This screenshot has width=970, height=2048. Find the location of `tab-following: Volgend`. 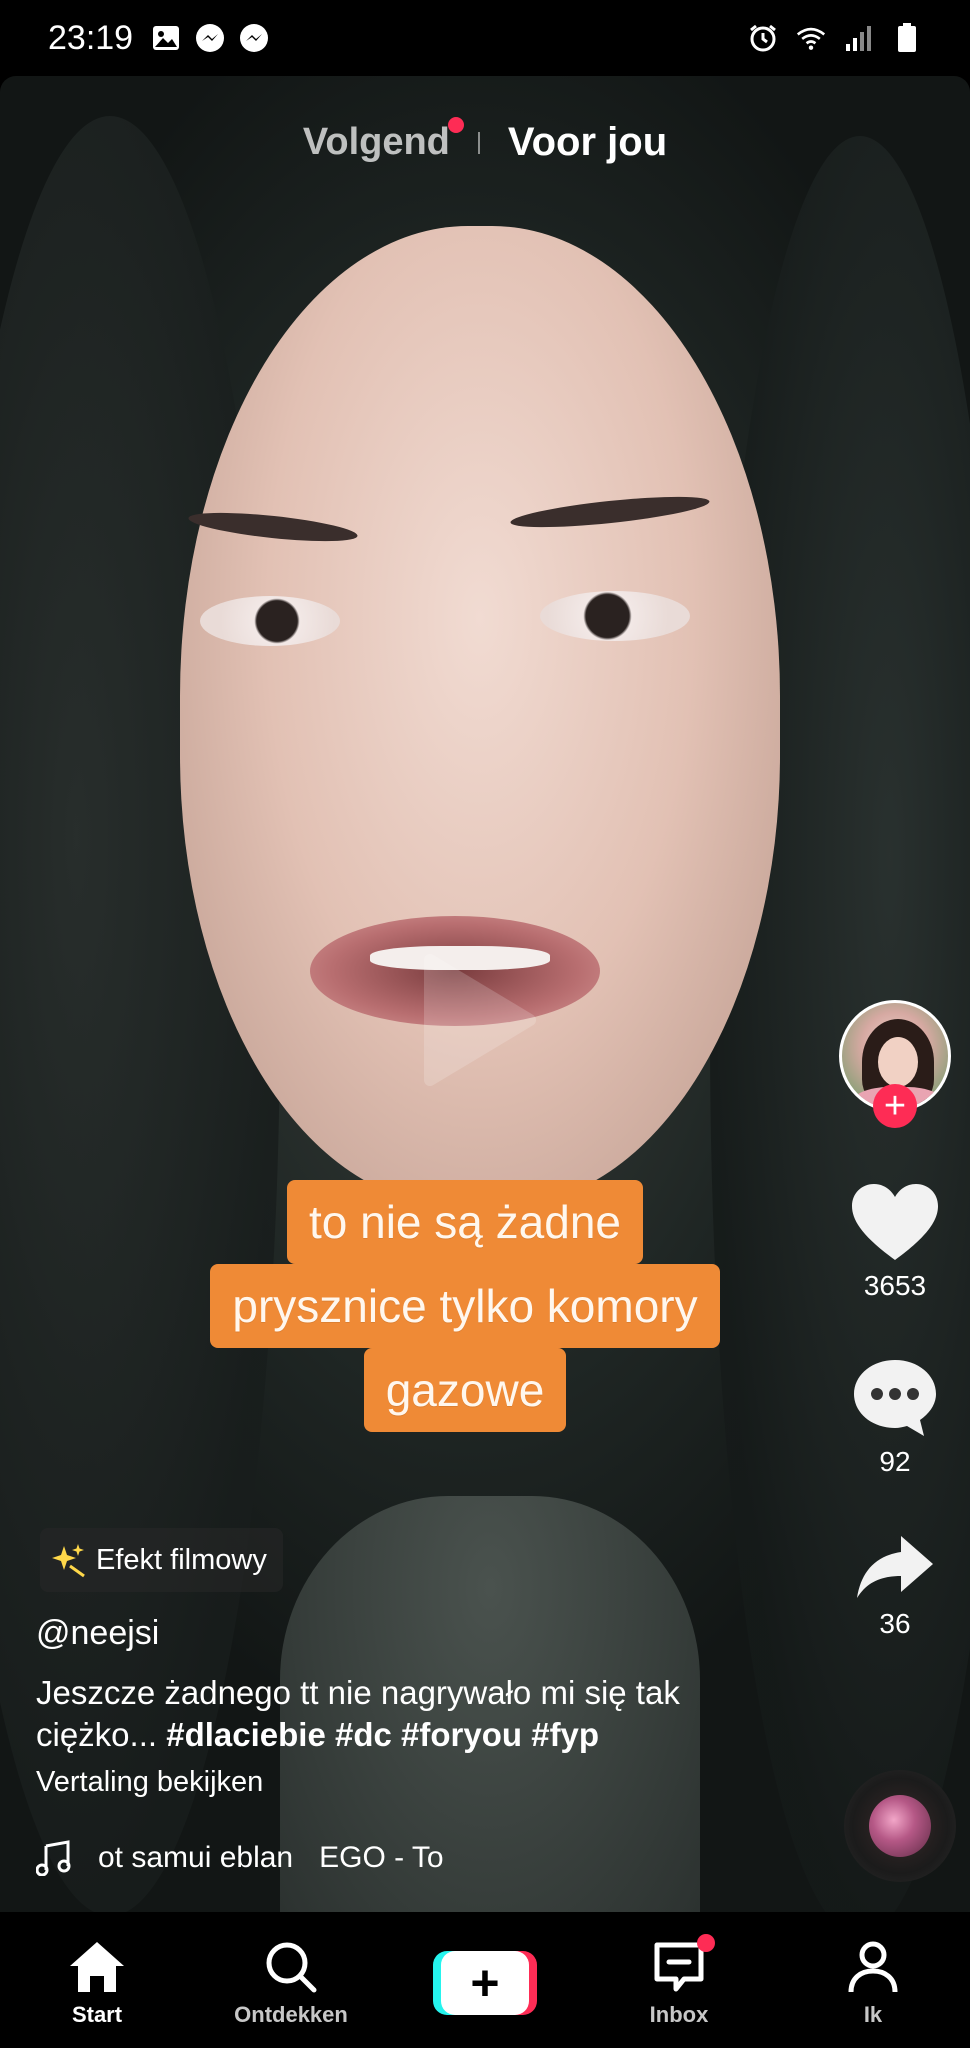

tab-following: Volgend is located at coordinates (383, 140).